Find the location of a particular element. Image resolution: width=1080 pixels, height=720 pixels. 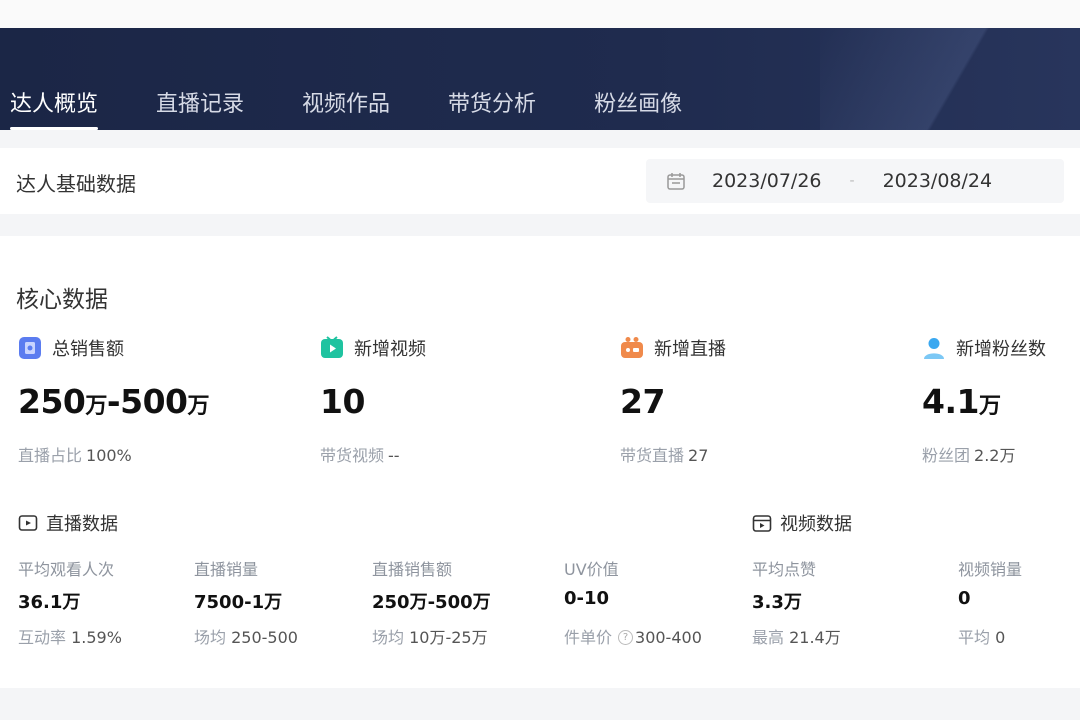

nav-tabs: 达人概览 直播记录 视频作品 带货分析 粉丝画像 is located at coordinates (370, 79).